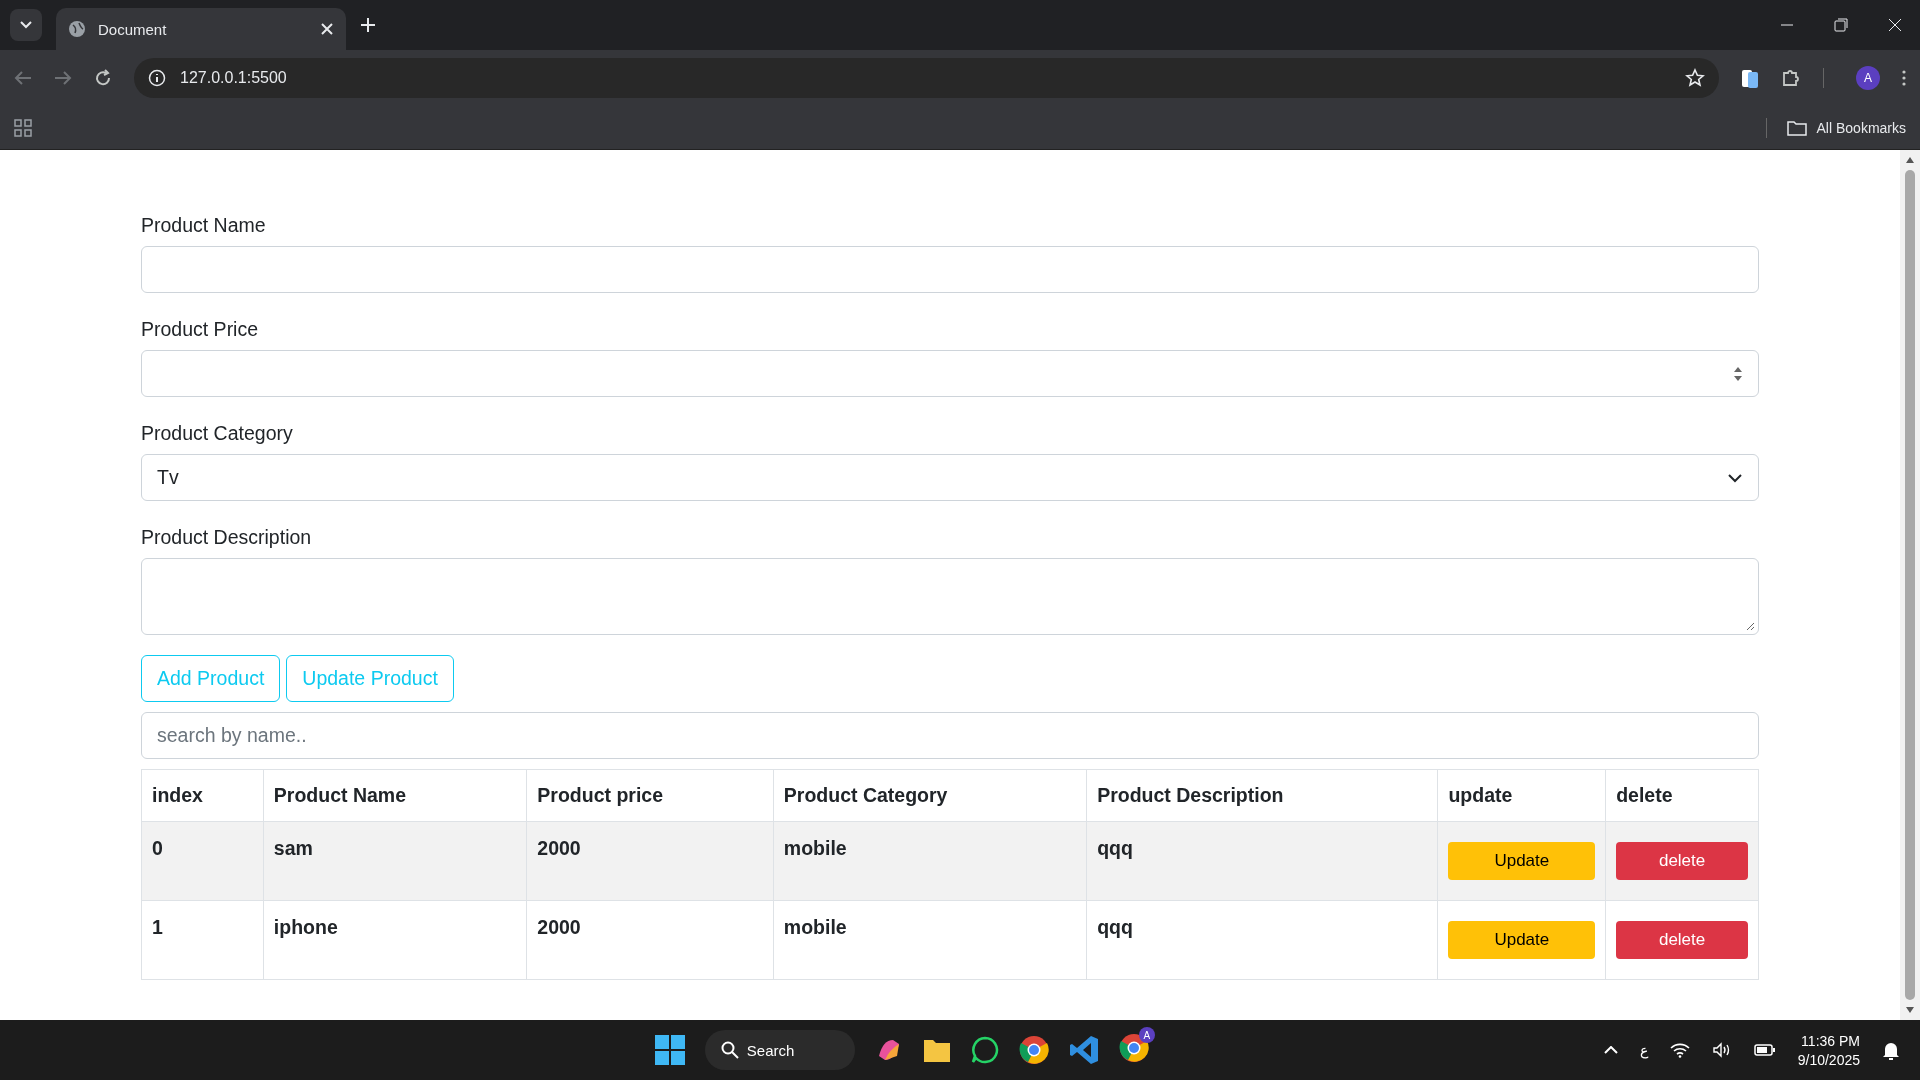  Describe the element at coordinates (1146, 1035) in the screenshot. I see `profile-badge: A` at that location.